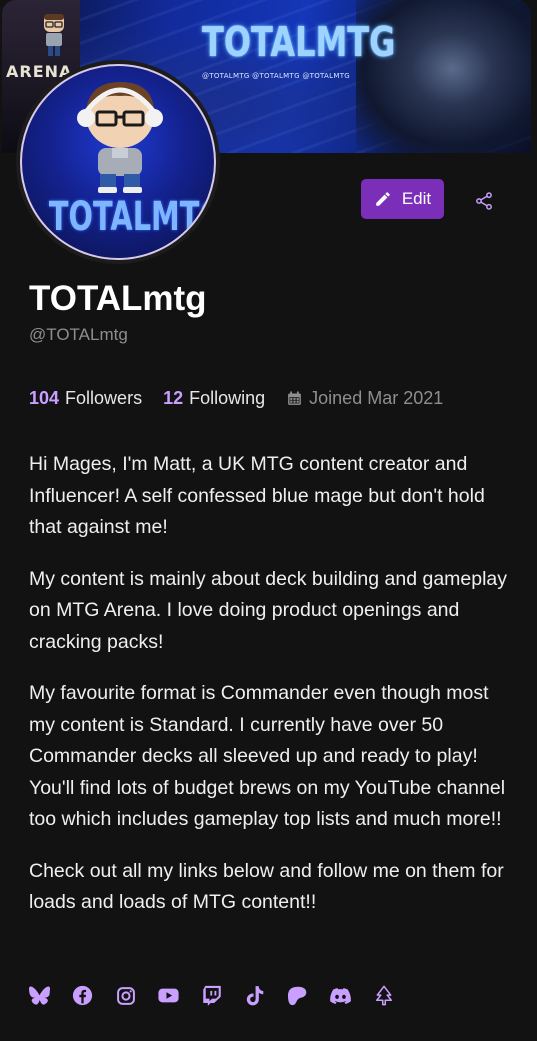 The width and height of the screenshot is (537, 1041). I want to click on avatar: TOTALMTG, so click(118, 162).